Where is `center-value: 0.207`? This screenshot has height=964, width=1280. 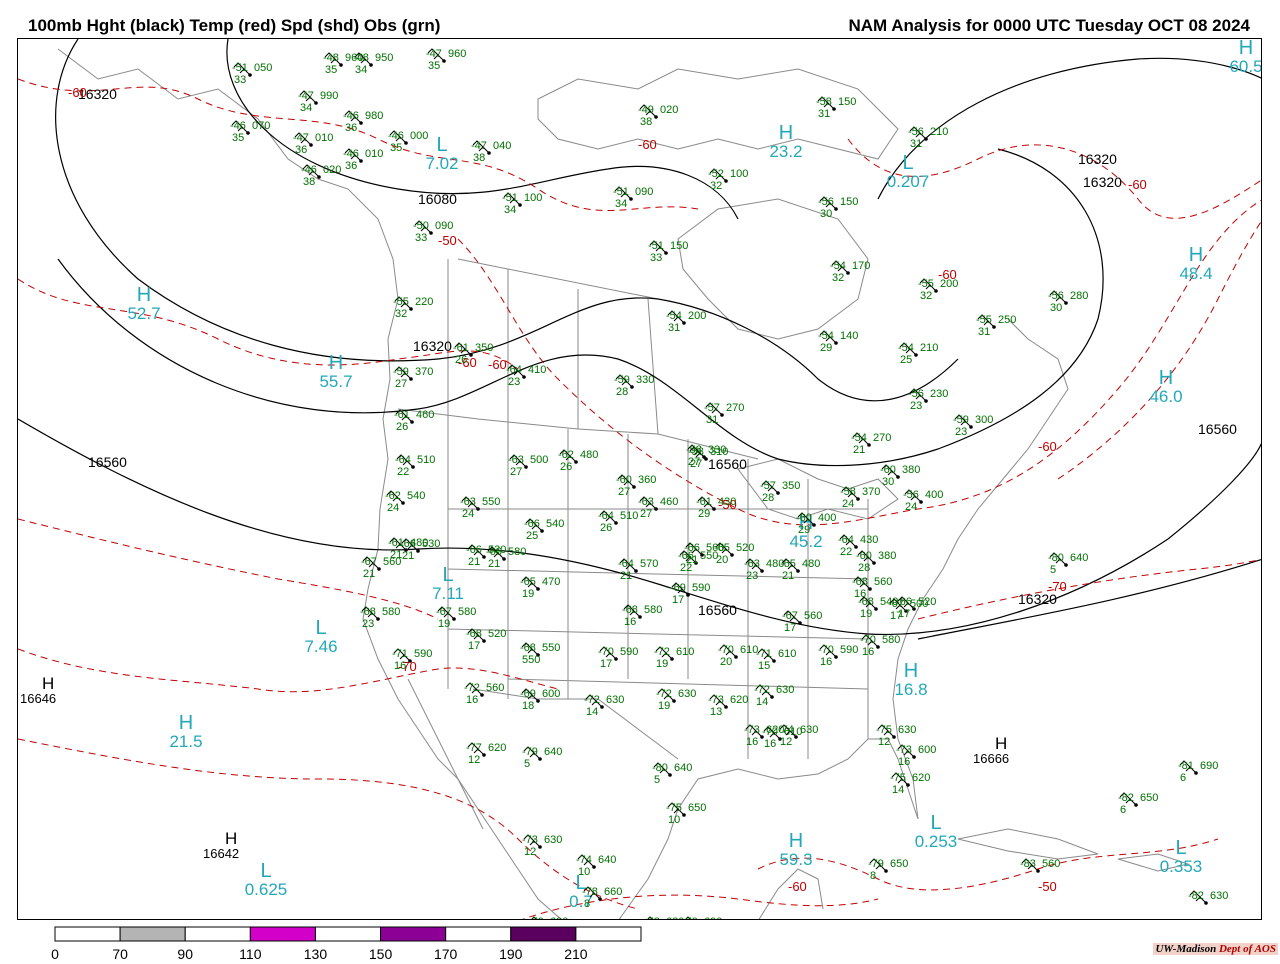
center-value: 0.207 is located at coordinates (908, 181).